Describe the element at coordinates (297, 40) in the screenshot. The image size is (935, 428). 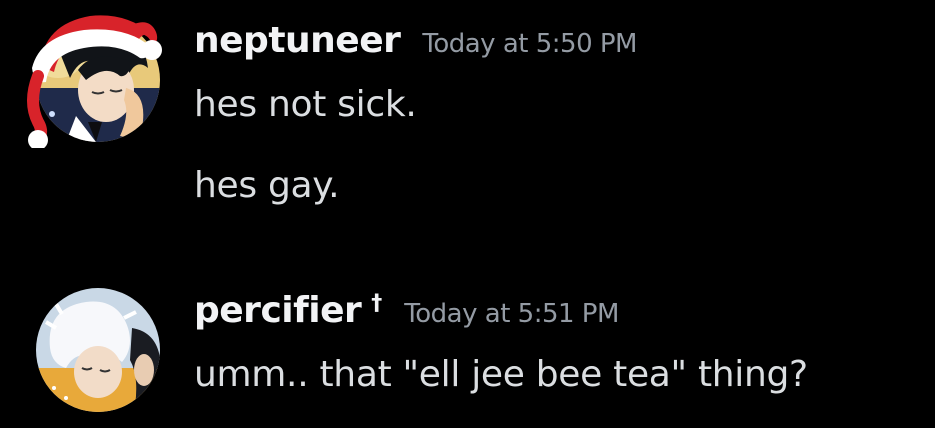
I see `username: neptuneer` at that location.